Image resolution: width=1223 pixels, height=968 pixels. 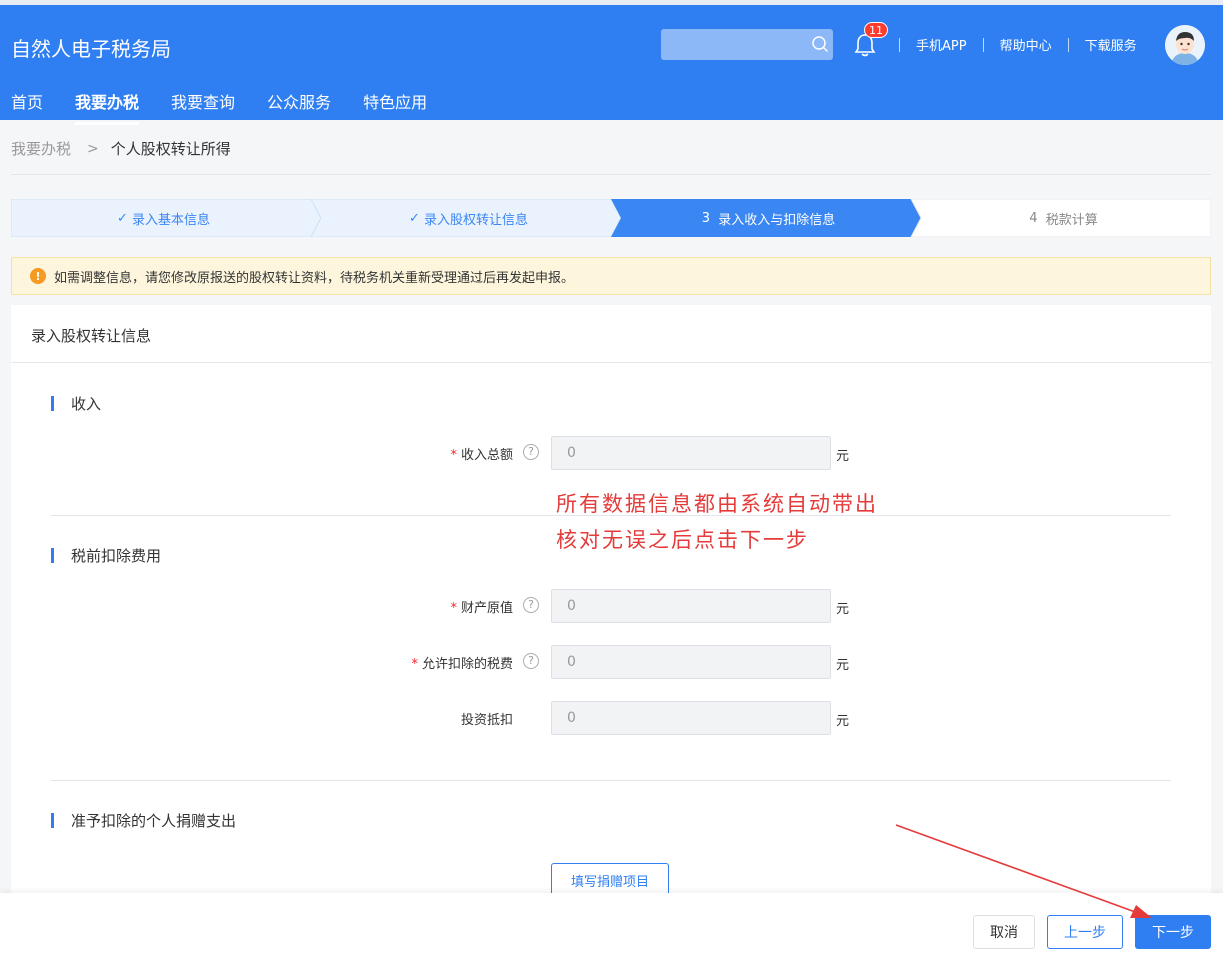 I want to click on link-mobile-app: 手机APP, so click(x=941, y=44).